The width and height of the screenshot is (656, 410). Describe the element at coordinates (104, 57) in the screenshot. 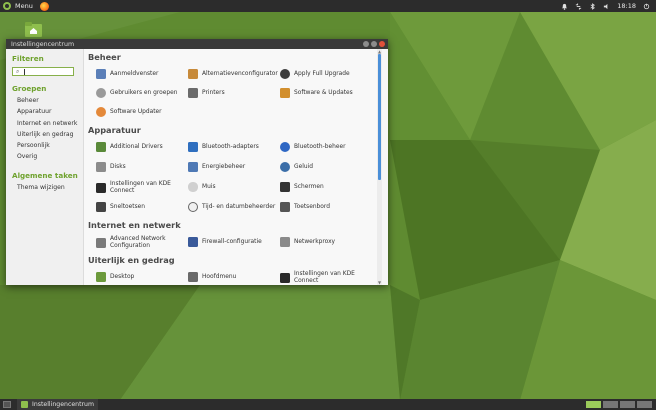

I see `category-heading: Beheer` at that location.